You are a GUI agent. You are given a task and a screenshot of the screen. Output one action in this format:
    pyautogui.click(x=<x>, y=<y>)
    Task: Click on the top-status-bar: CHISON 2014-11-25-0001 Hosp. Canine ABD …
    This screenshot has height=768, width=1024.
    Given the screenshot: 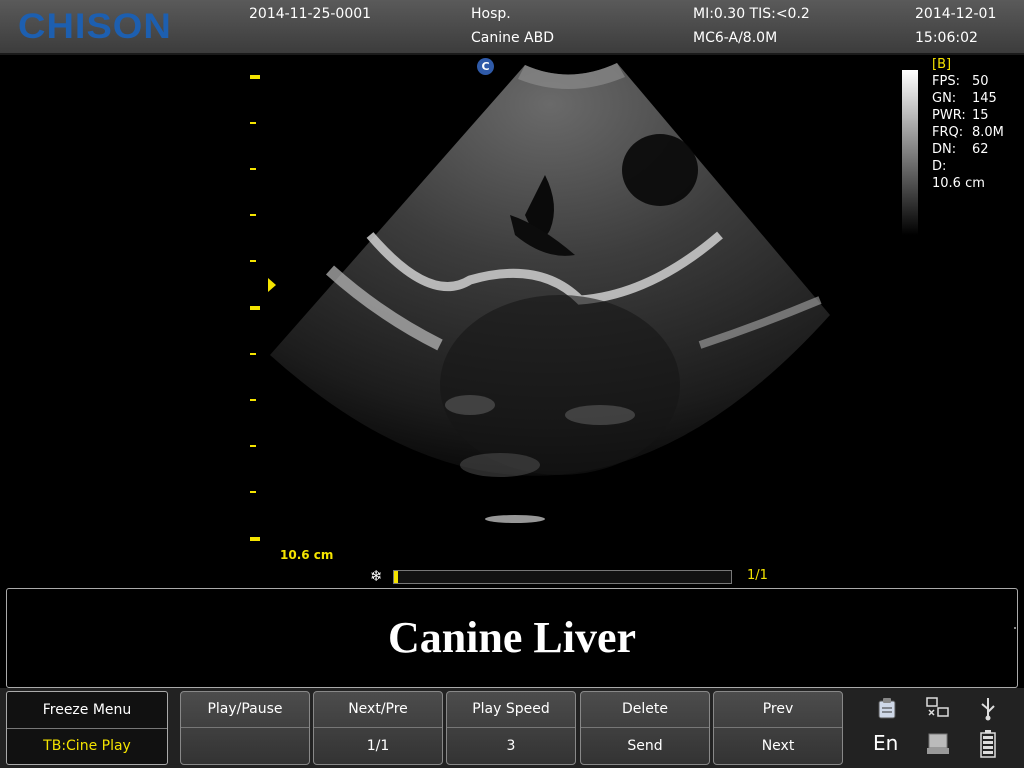 What is the action you would take?
    pyautogui.click(x=512, y=27)
    